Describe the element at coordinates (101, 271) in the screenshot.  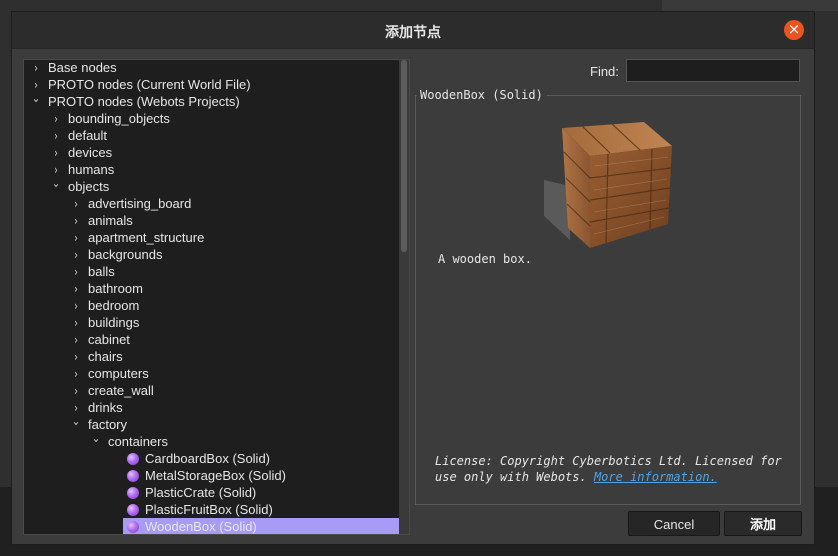
I see `tree-item-label: balls` at that location.